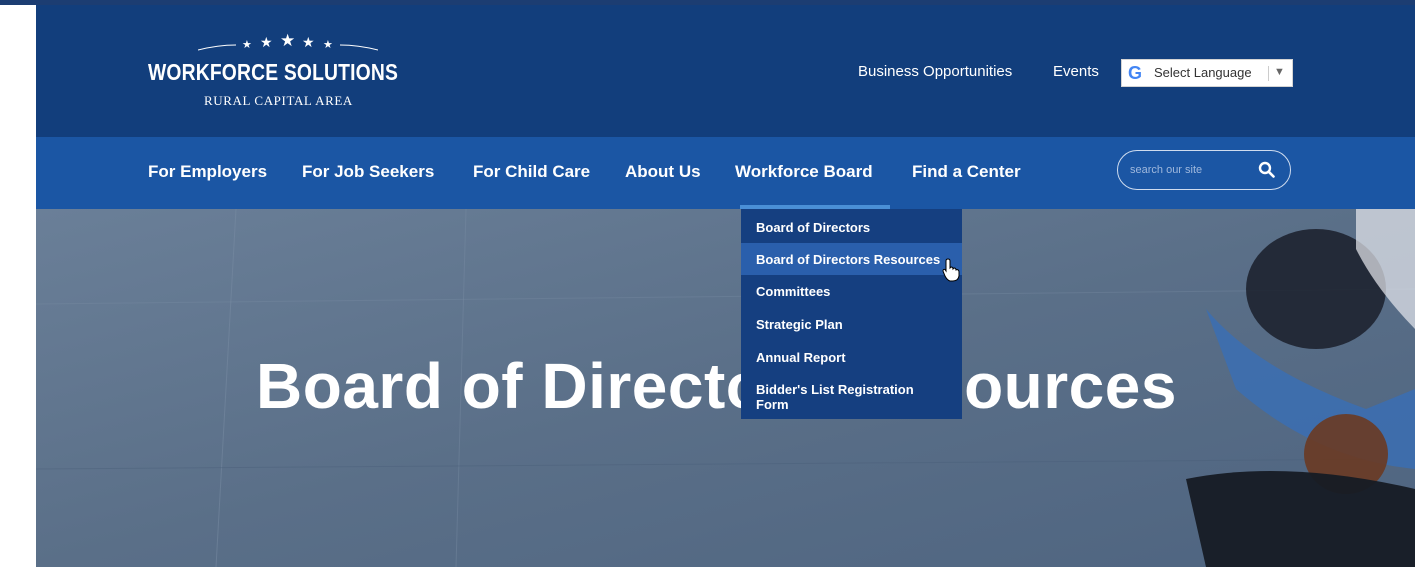 This screenshot has height=567, width=1415. I want to click on events-link: Events, so click(1076, 71).